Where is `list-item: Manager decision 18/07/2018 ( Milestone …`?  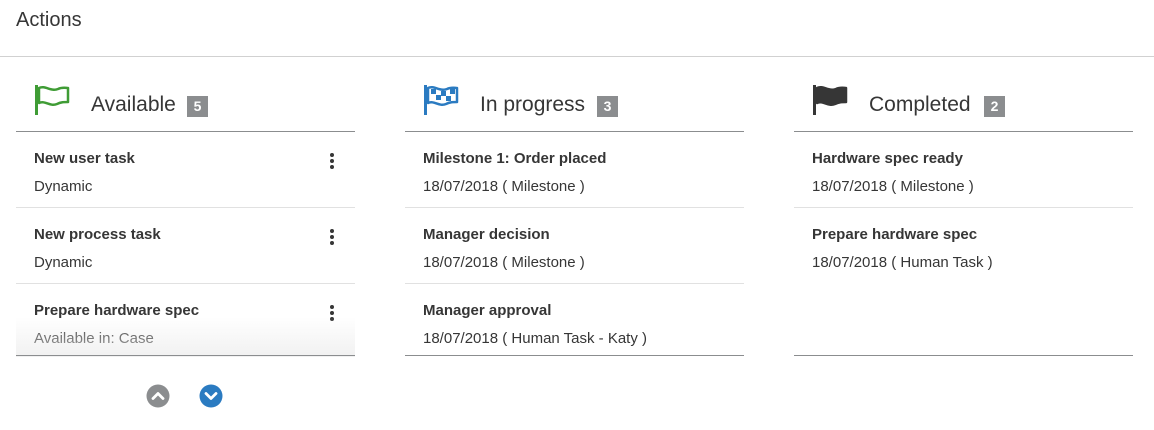
list-item: Manager decision 18/07/2018 ( Milestone … is located at coordinates (574, 246).